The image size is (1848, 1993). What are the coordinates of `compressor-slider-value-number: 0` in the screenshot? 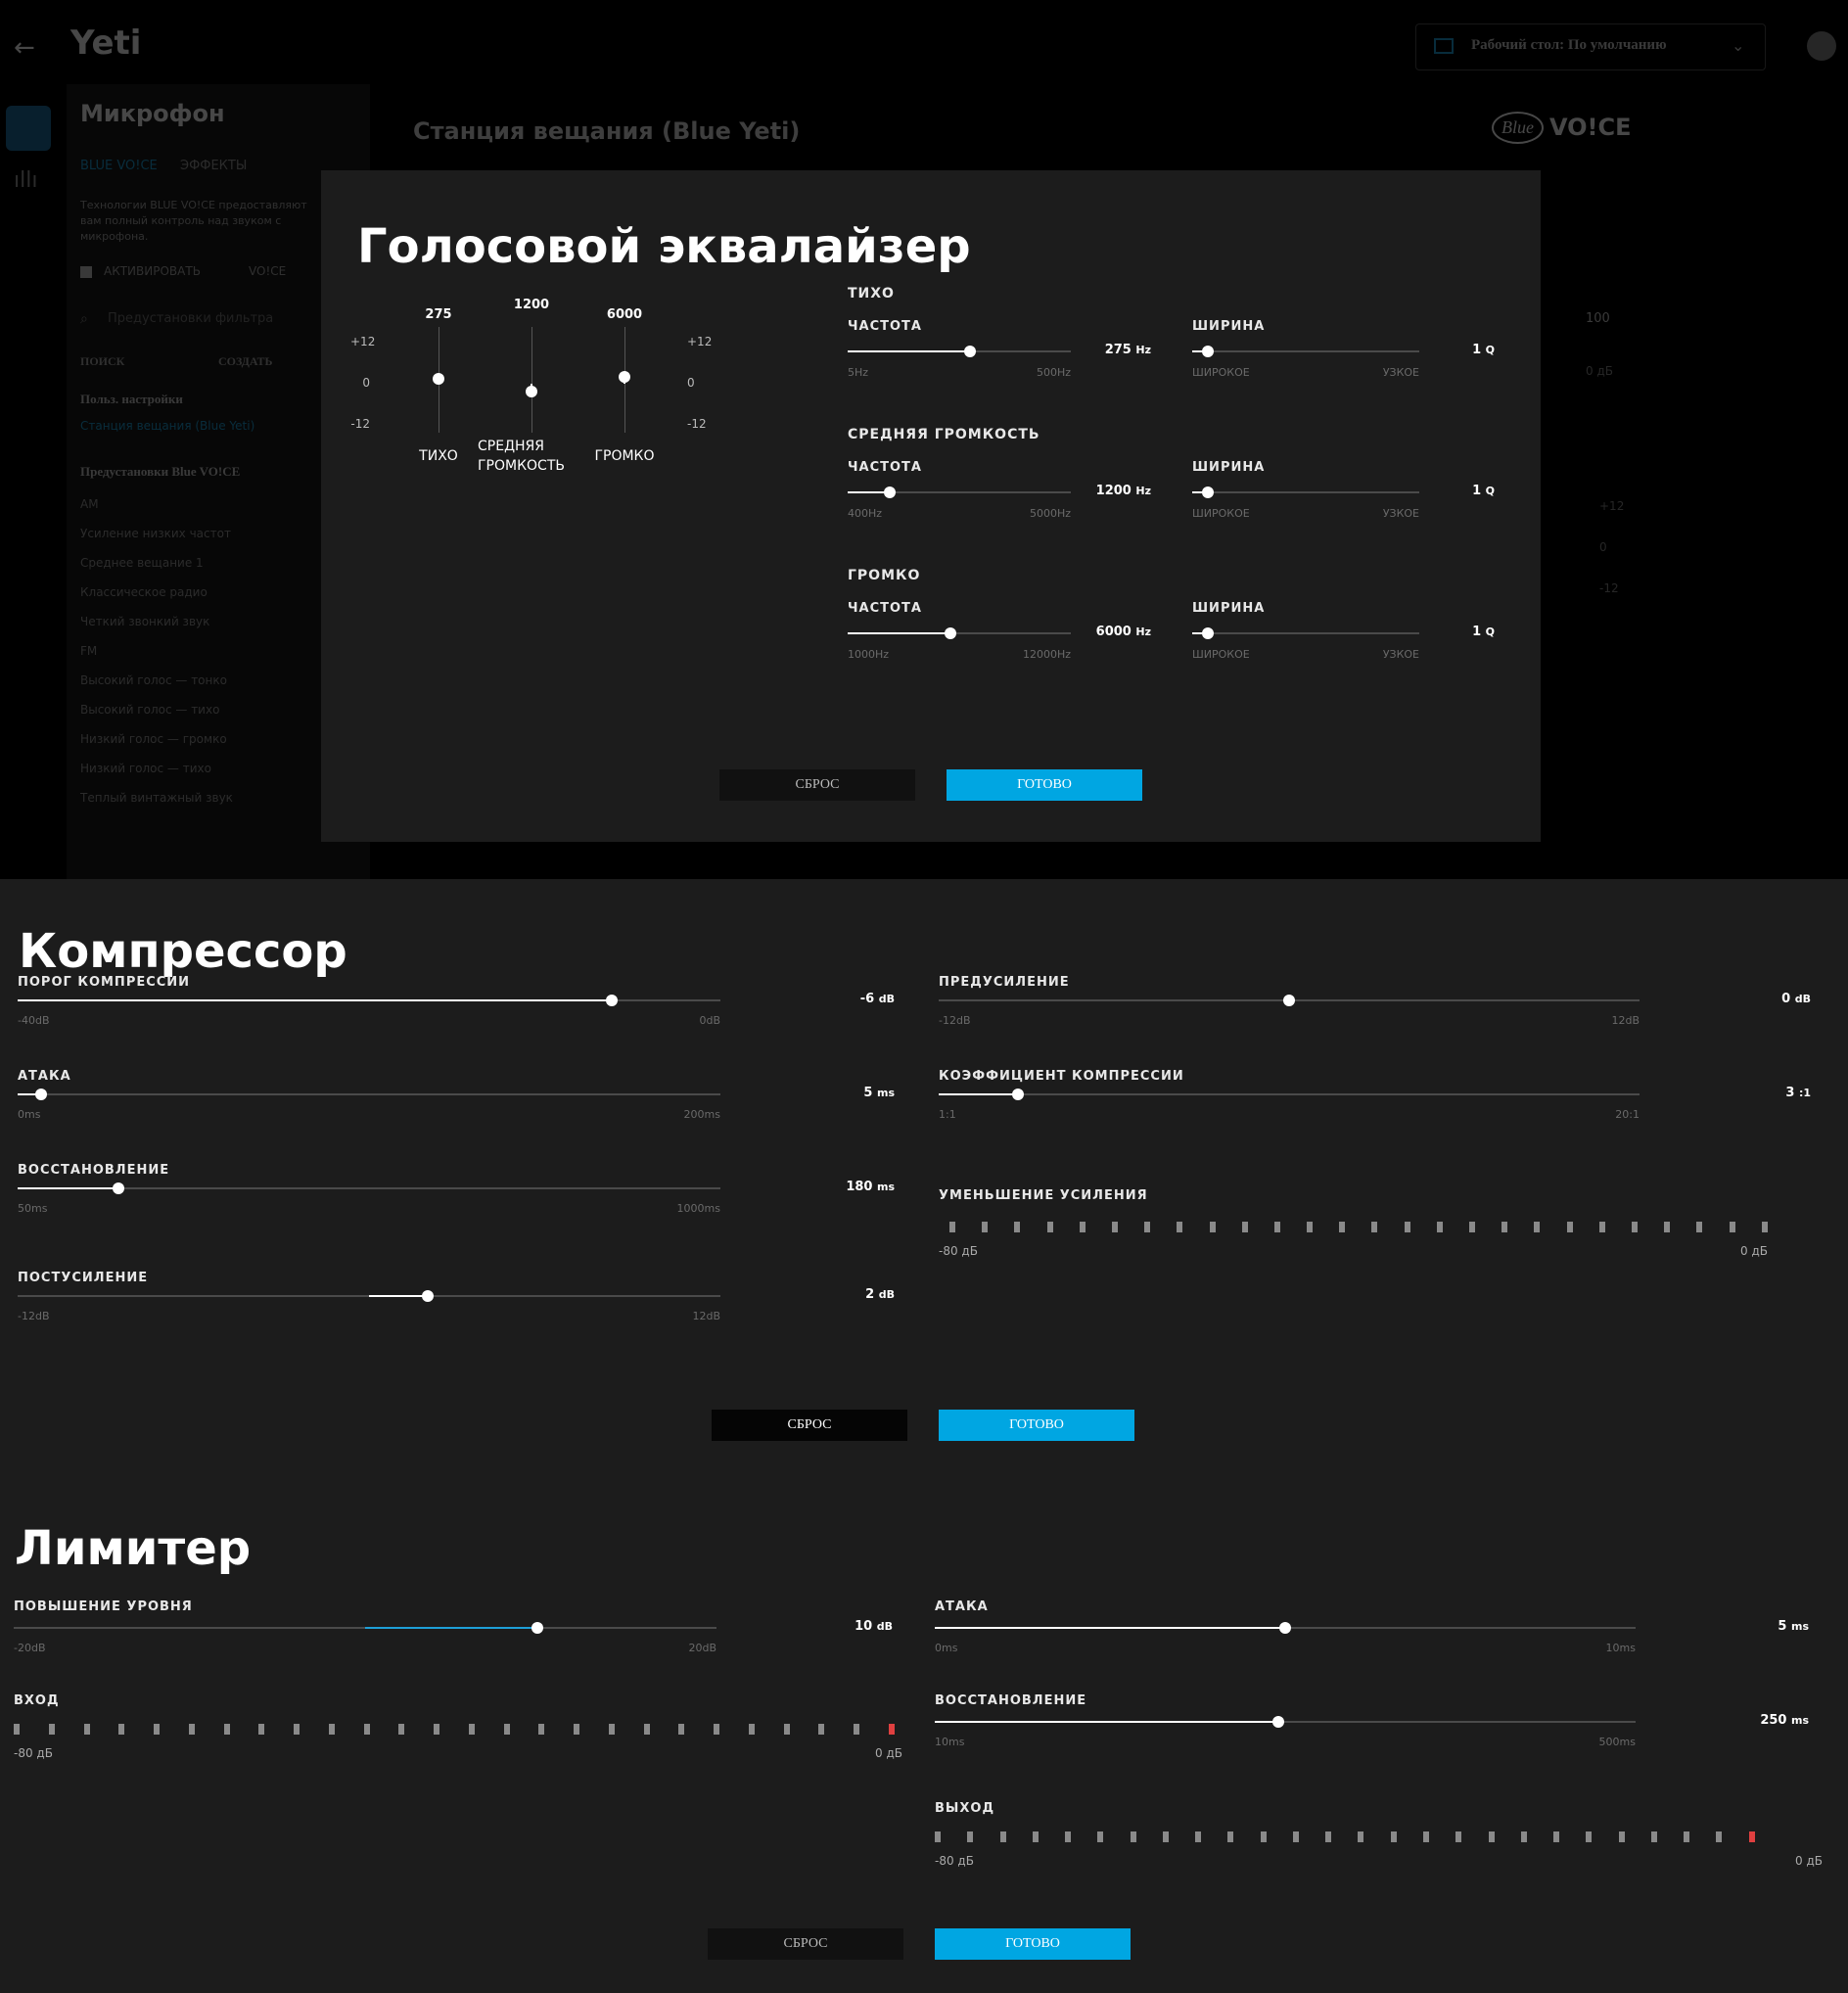 It's located at (1786, 999).